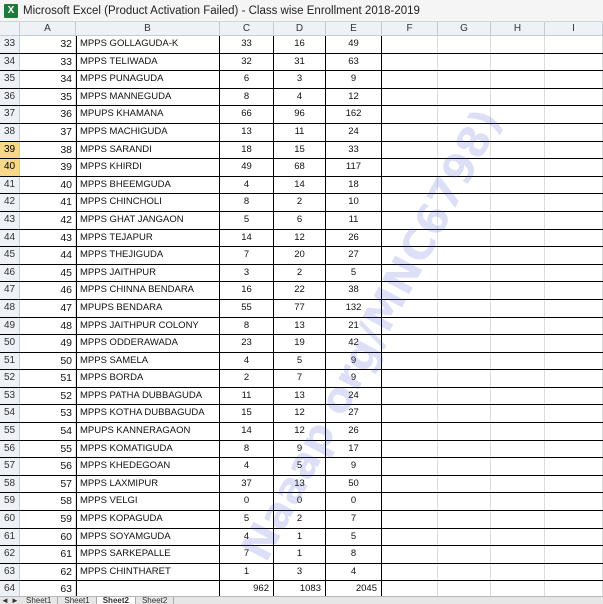 This screenshot has width=603, height=604. What do you see at coordinates (48, 484) in the screenshot?
I see `serial-number-cell: 57` at bounding box center [48, 484].